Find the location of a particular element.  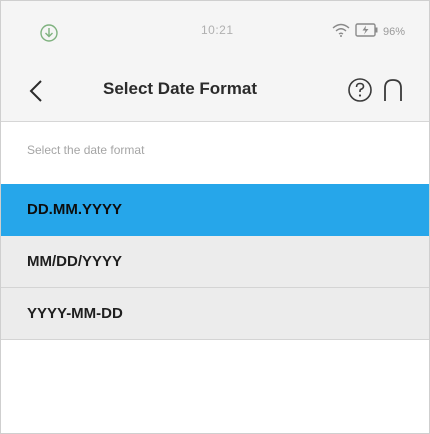

date-format-option-mm-dd-yyyy: MM/DD/YYYY is located at coordinates (215, 262).